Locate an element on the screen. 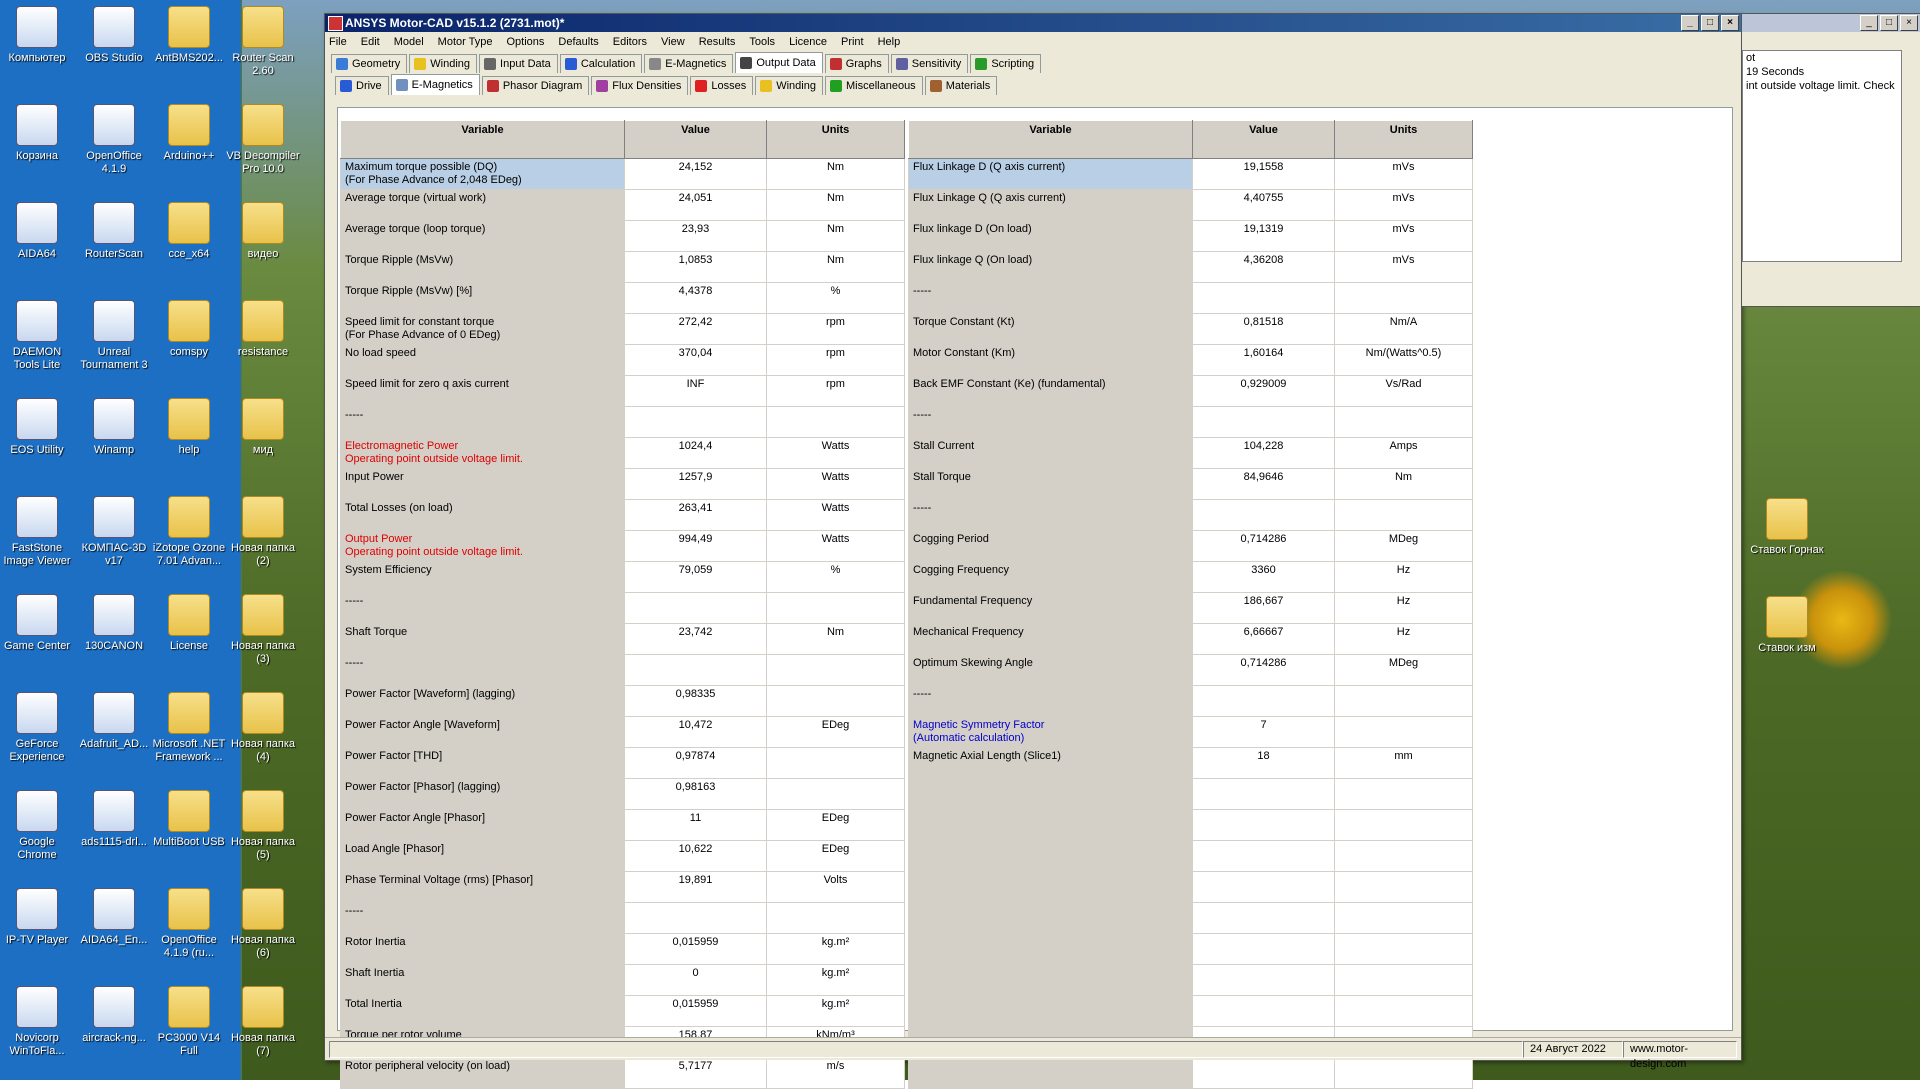 This screenshot has width=1920, height=1089. desktop-icon: resistance is located at coordinates (263, 329).